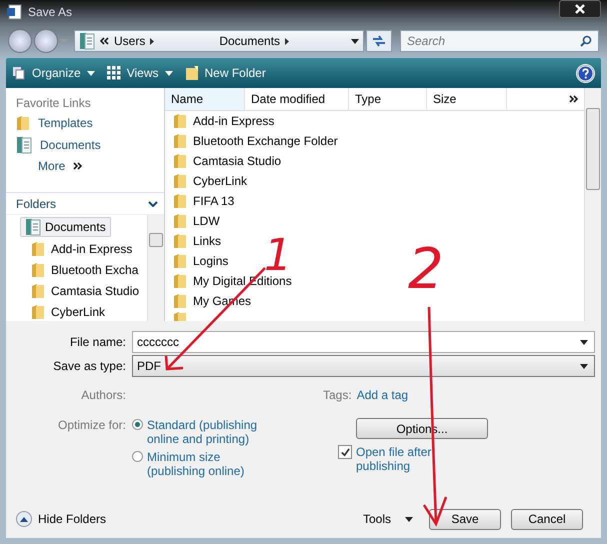 Image resolution: width=607 pixels, height=544 pixels. I want to click on file-name: LDW, so click(206, 221).